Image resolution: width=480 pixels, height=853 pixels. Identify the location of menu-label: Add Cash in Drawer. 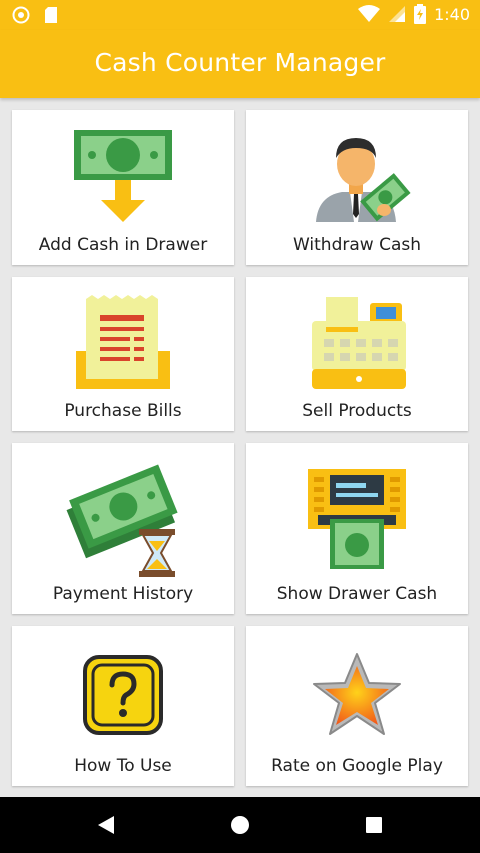
(123, 245).